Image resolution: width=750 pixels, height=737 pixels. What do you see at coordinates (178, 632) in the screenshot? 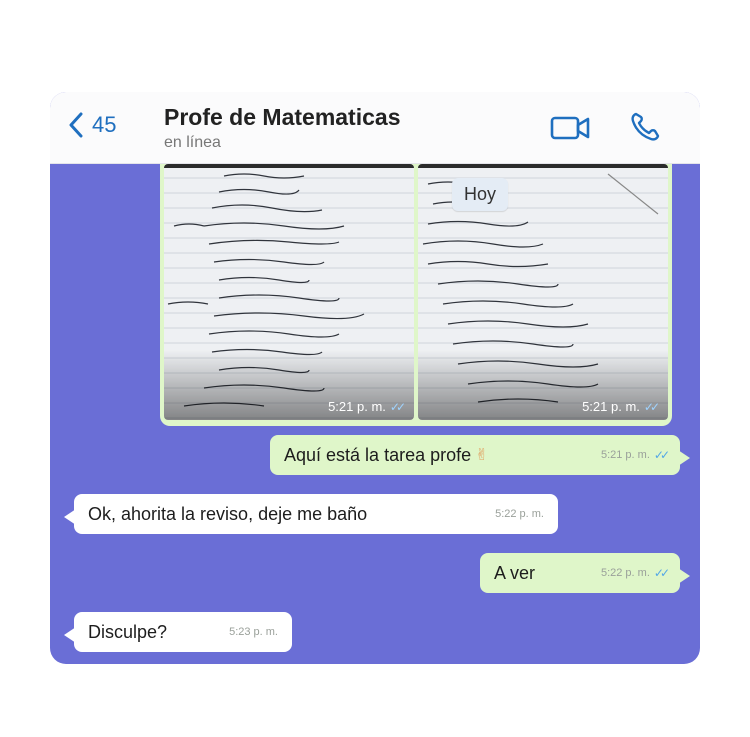
I see `message-bubble-incoming: Disculpe? 5:23 p. m.` at bounding box center [178, 632].